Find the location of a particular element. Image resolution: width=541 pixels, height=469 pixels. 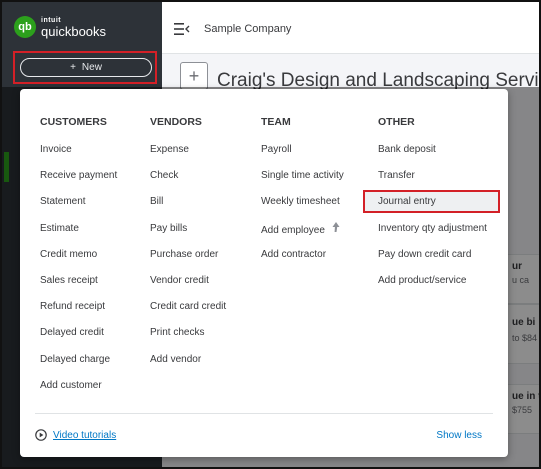

menu-item-estimate: Estimate is located at coordinates (78, 234).